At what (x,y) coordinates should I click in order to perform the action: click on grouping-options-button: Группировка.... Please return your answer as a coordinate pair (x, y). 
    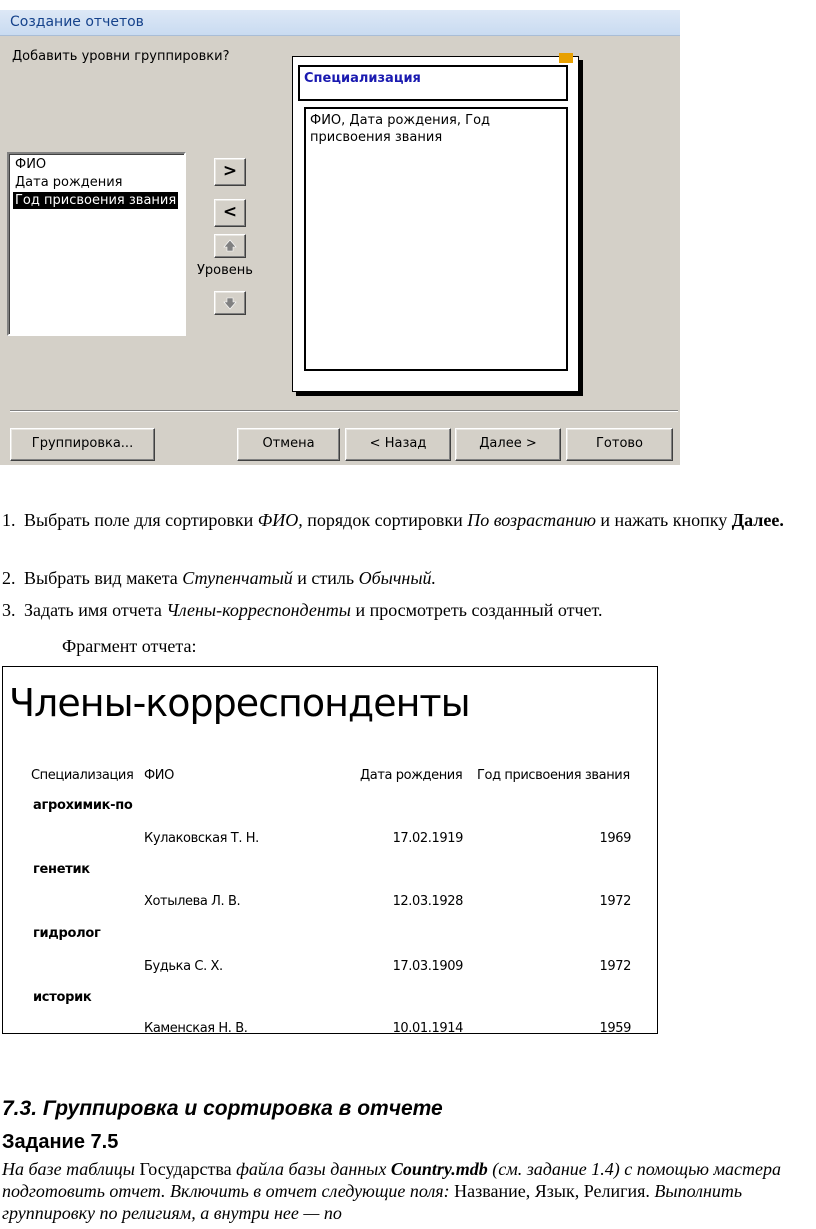
    Looking at the image, I should click on (82, 444).